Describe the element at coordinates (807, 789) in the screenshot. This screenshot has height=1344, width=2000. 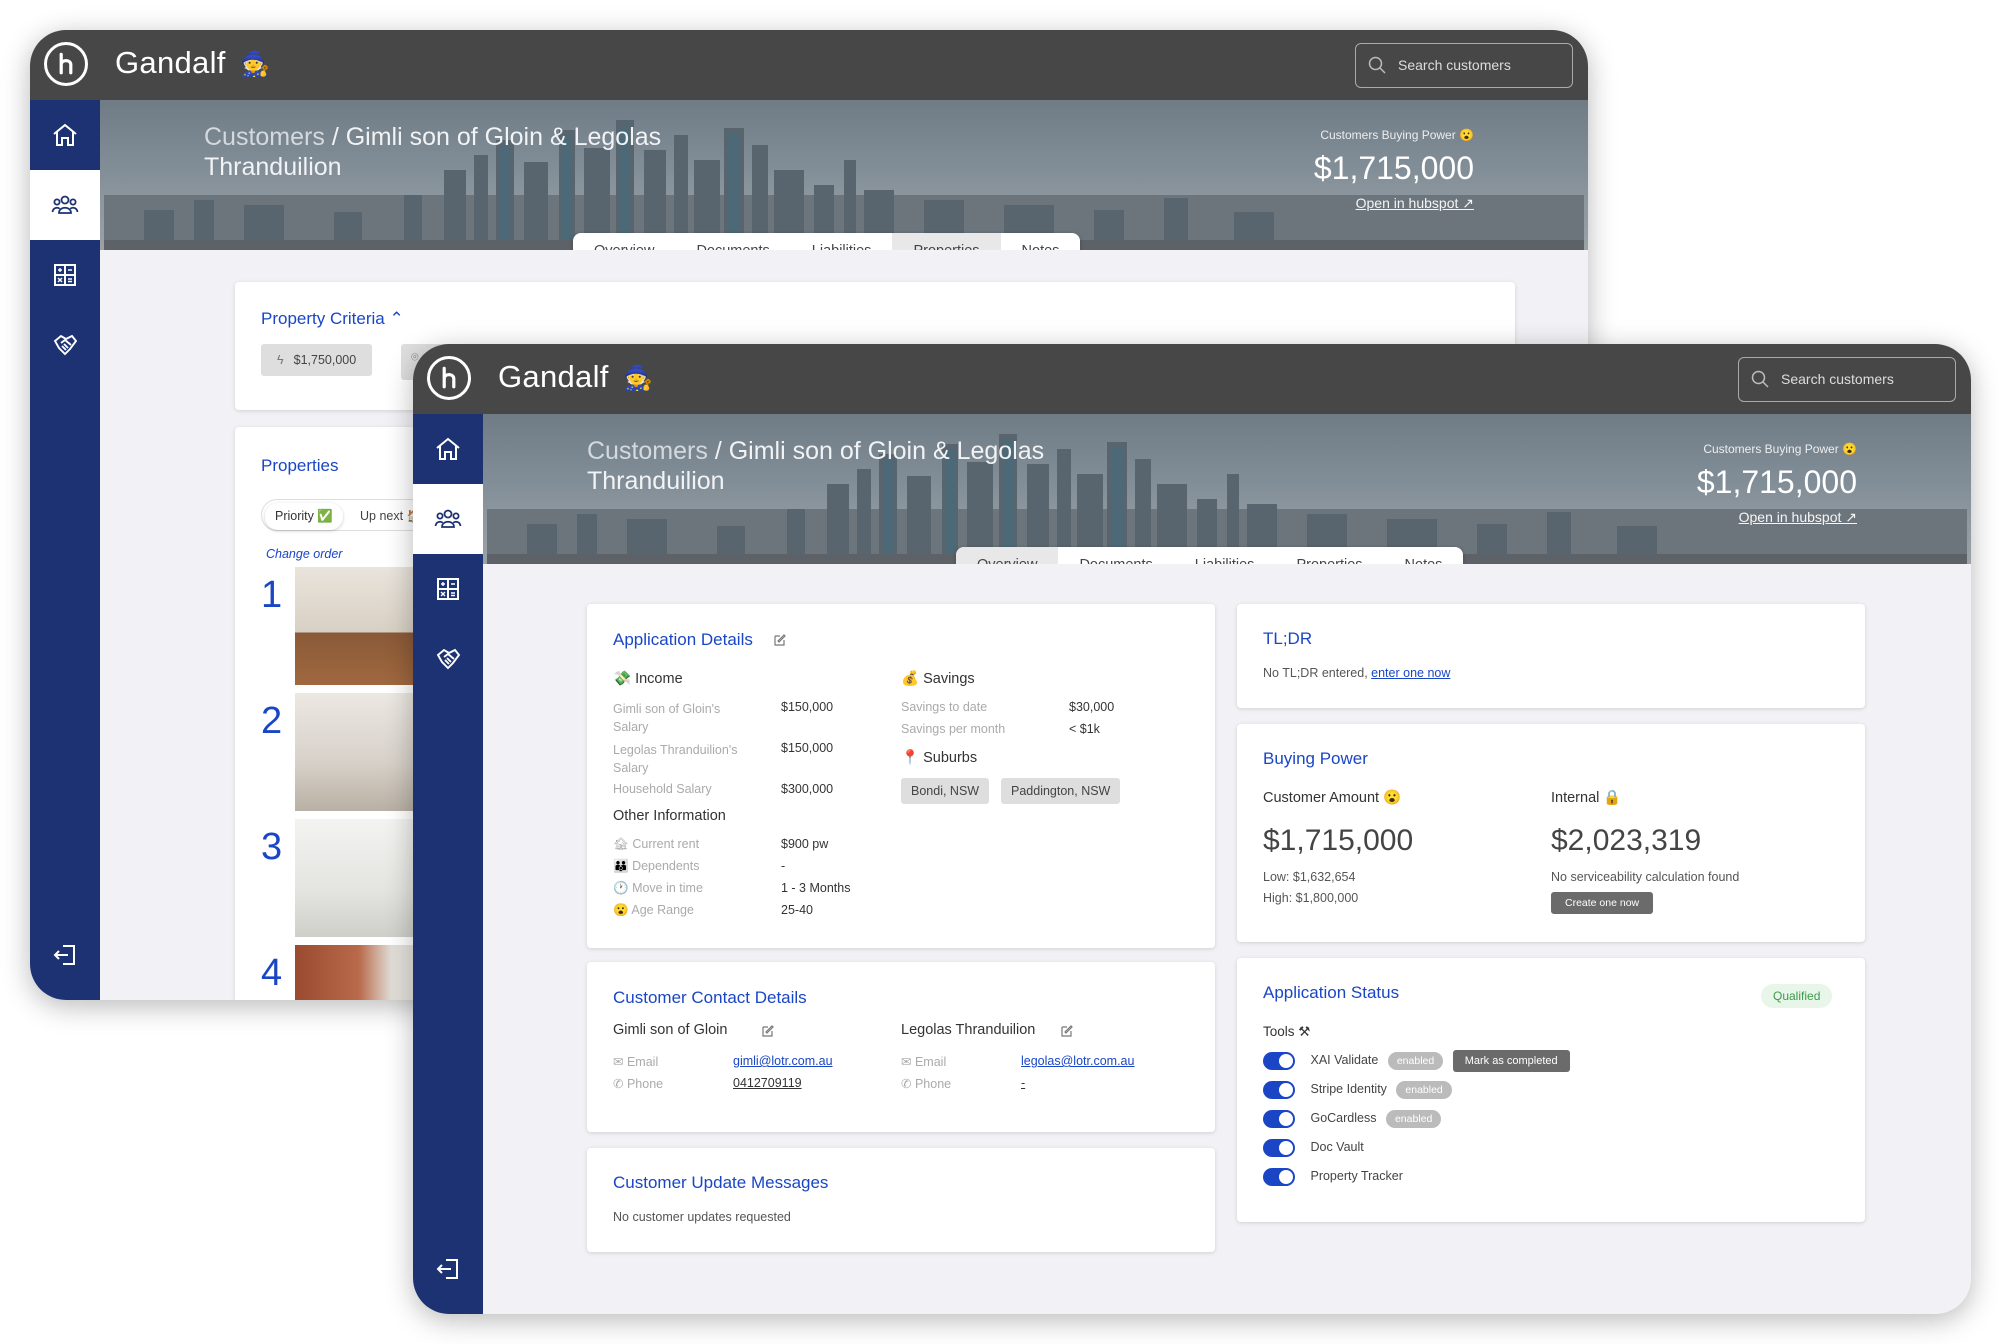
I see `income-value: $300,000` at that location.